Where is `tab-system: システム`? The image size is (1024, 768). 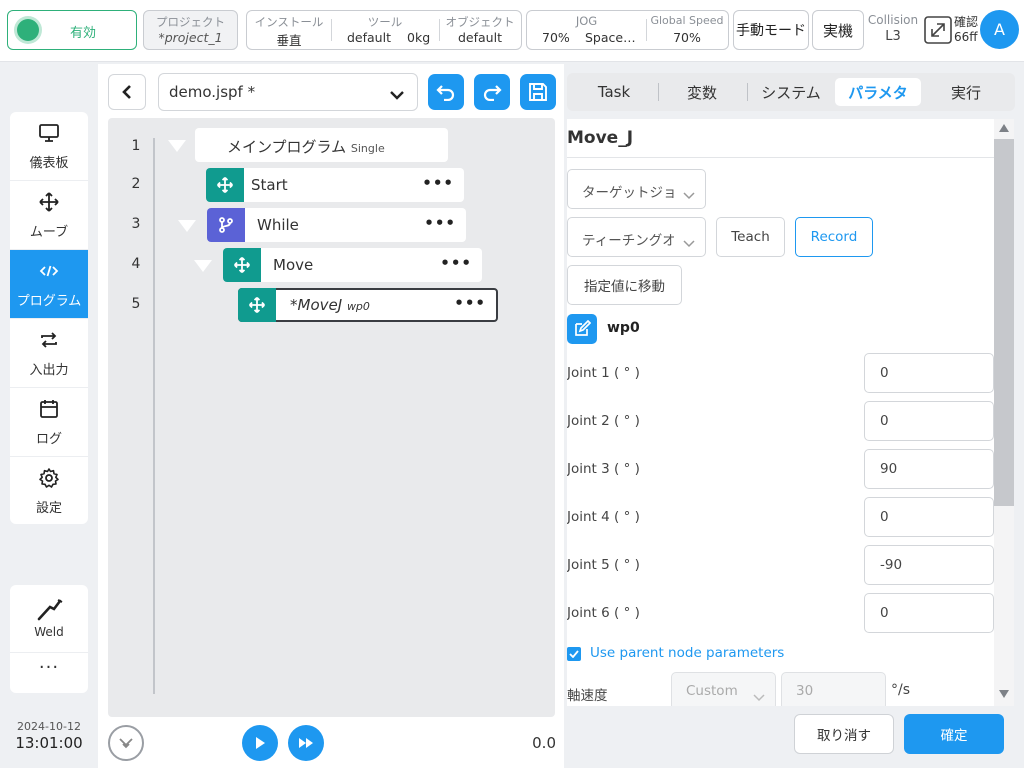
tab-system: システム is located at coordinates (791, 92).